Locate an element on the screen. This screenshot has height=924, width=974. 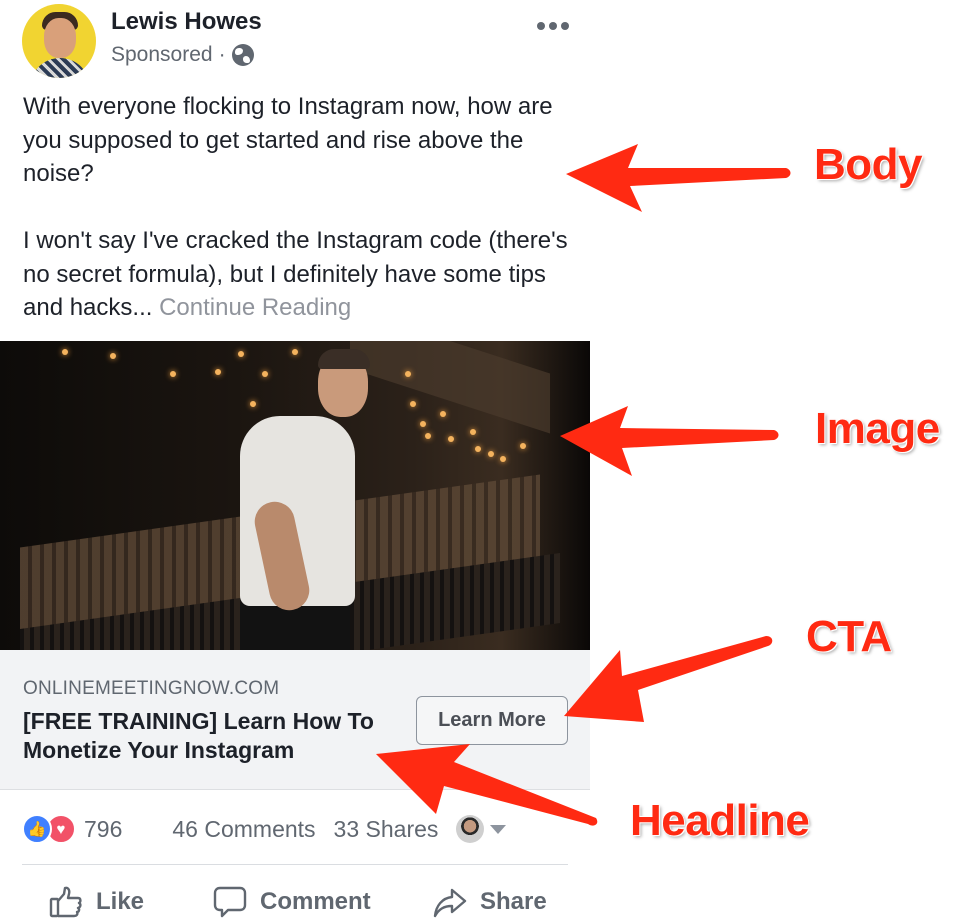
globe-icon is located at coordinates (242, 55).